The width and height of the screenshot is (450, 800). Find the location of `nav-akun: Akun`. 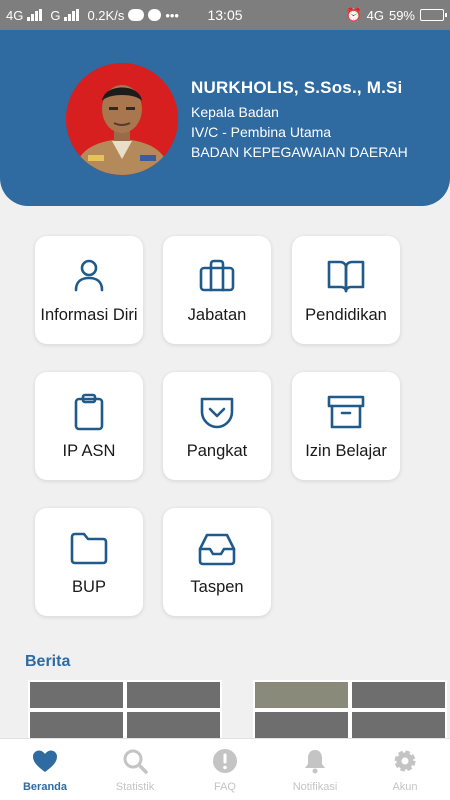

nav-akun: Akun is located at coordinates (405, 769).